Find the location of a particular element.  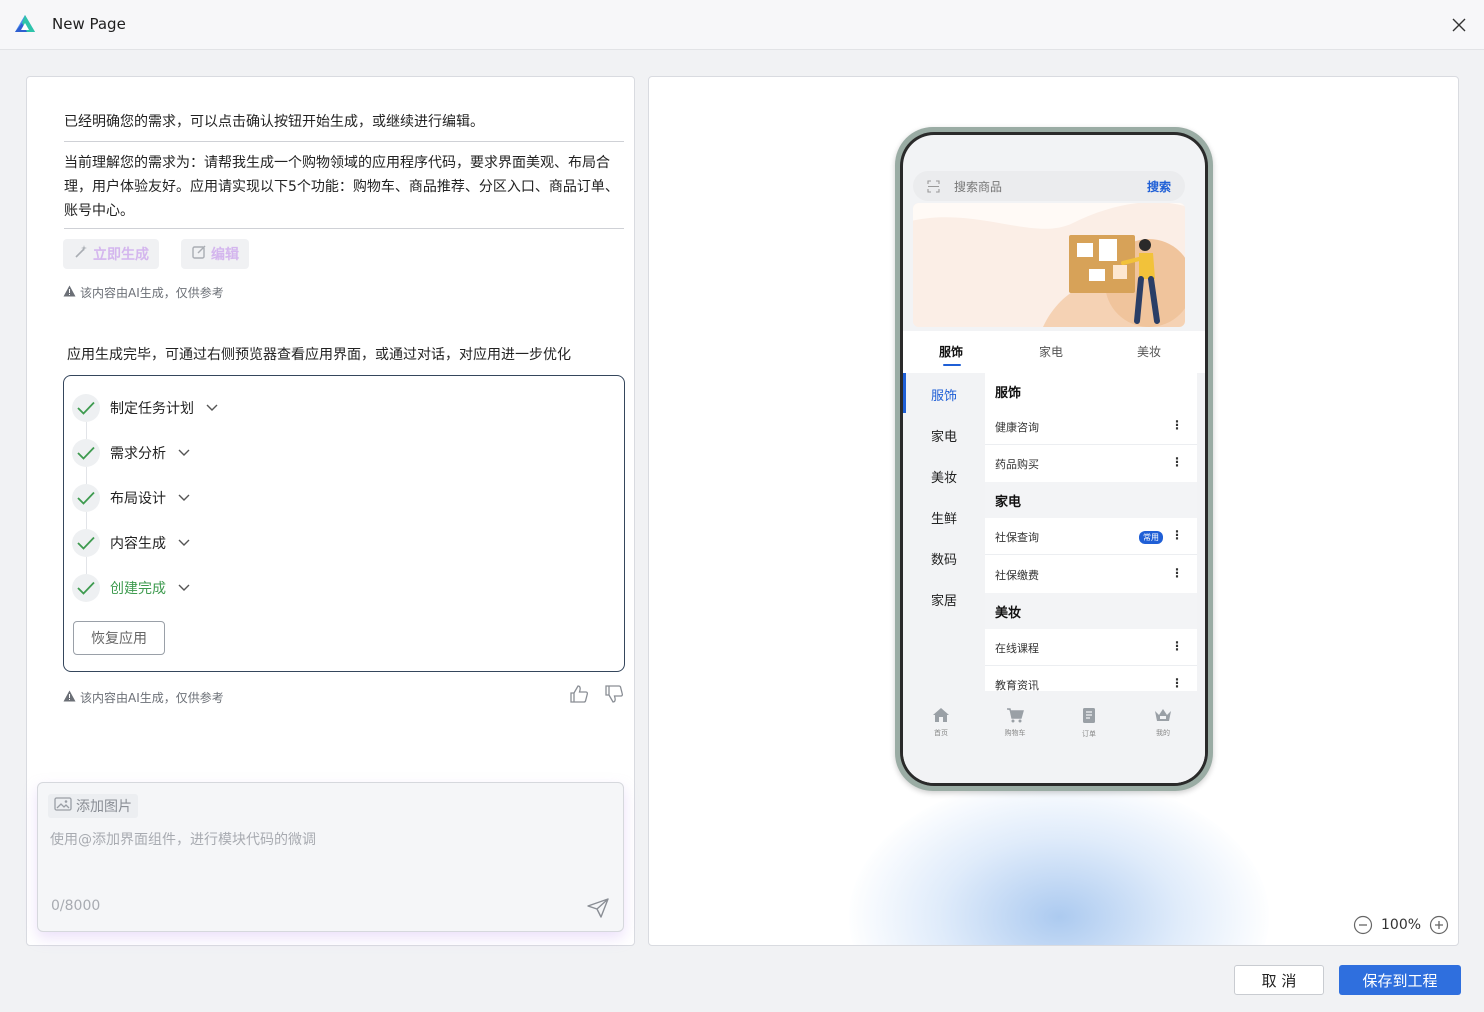

ai-disclaimer-text: 该内容由AI生成，仅供参考 is located at coordinates (152, 698).